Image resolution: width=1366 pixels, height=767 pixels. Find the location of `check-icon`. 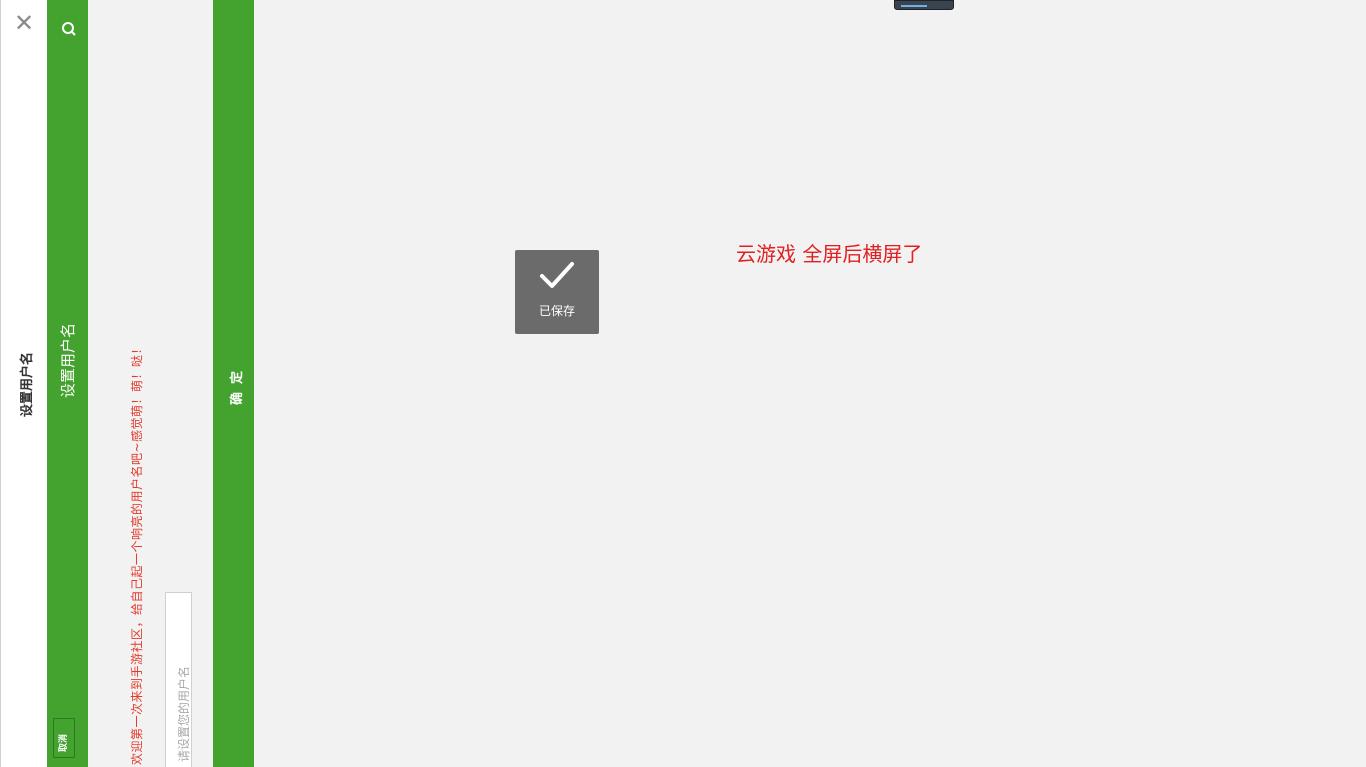

check-icon is located at coordinates (557, 275).